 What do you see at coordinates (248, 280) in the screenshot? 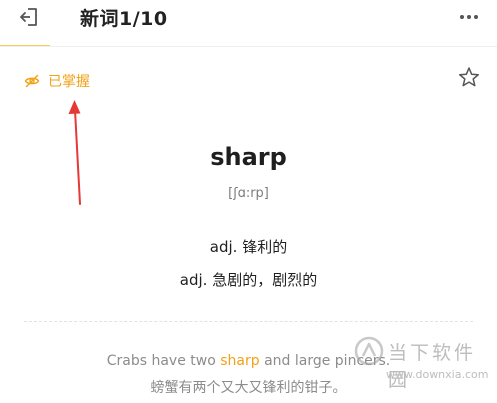
I see `definition-line: adj. 急剧的，剧烈的` at bounding box center [248, 280].